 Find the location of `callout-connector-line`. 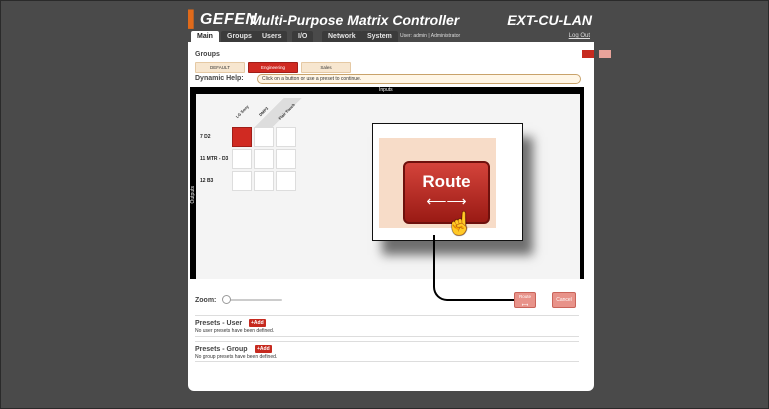

callout-connector-line is located at coordinates (476, 268).